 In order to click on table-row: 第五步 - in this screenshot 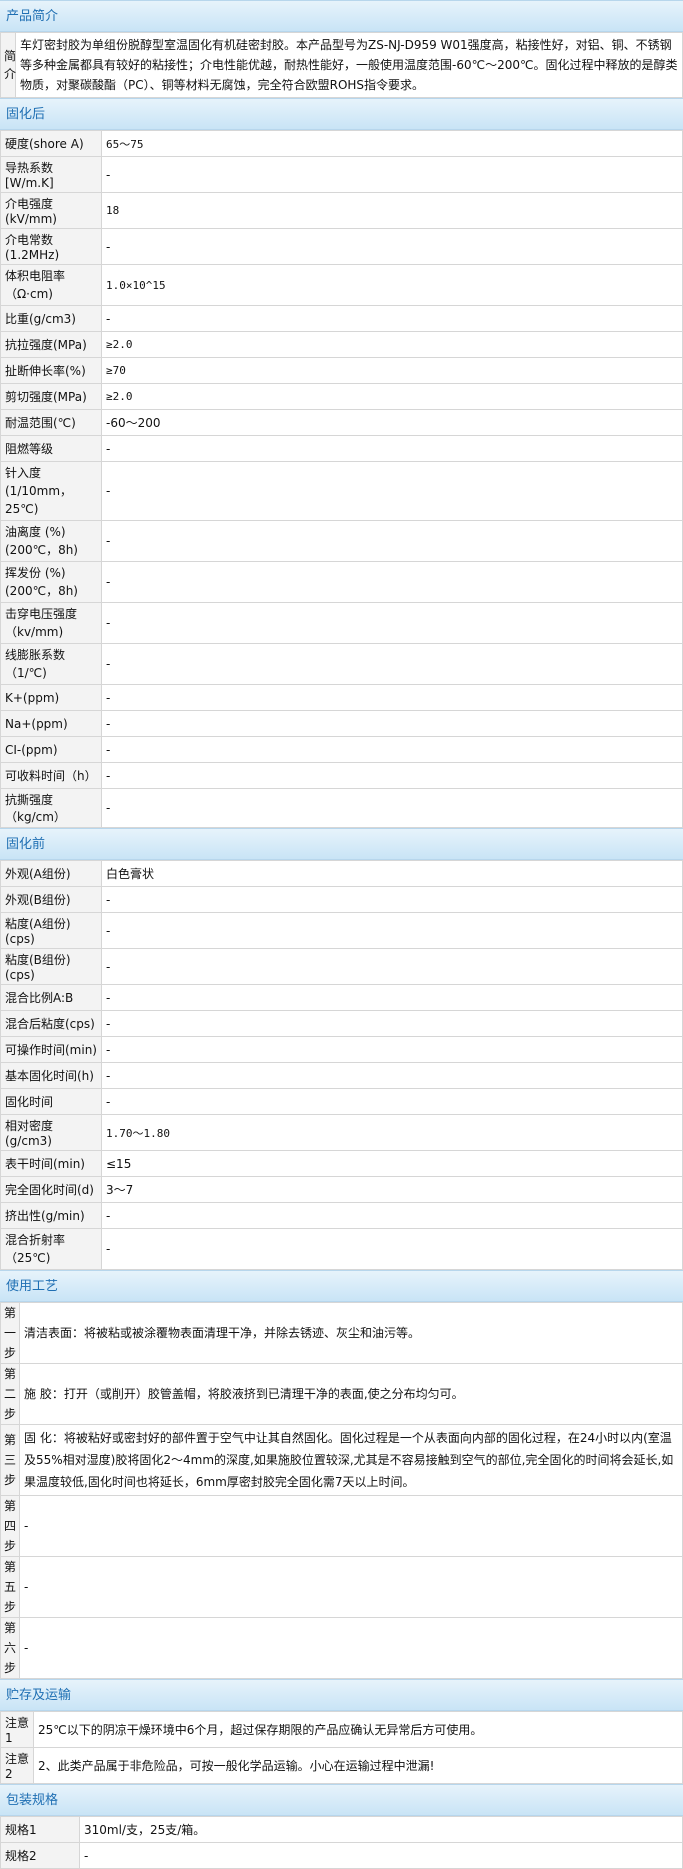, I will do `click(341, 1587)`.